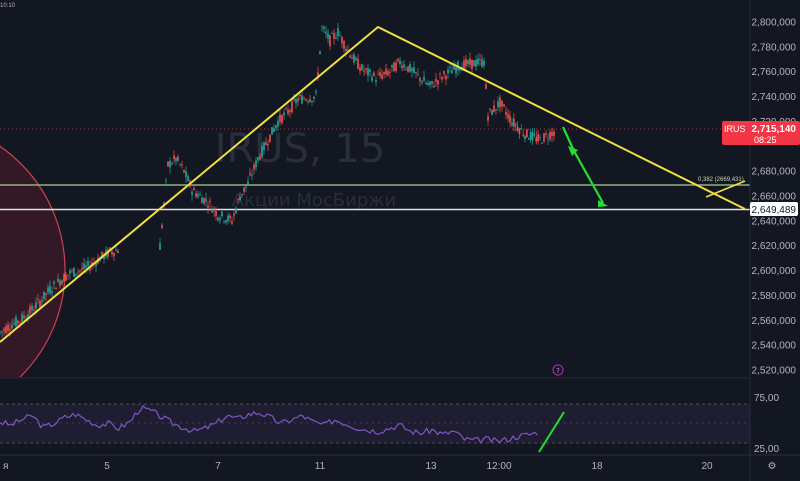 This screenshot has width=800, height=481. I want to click on settings-gear-icon: ⚙, so click(772, 466).